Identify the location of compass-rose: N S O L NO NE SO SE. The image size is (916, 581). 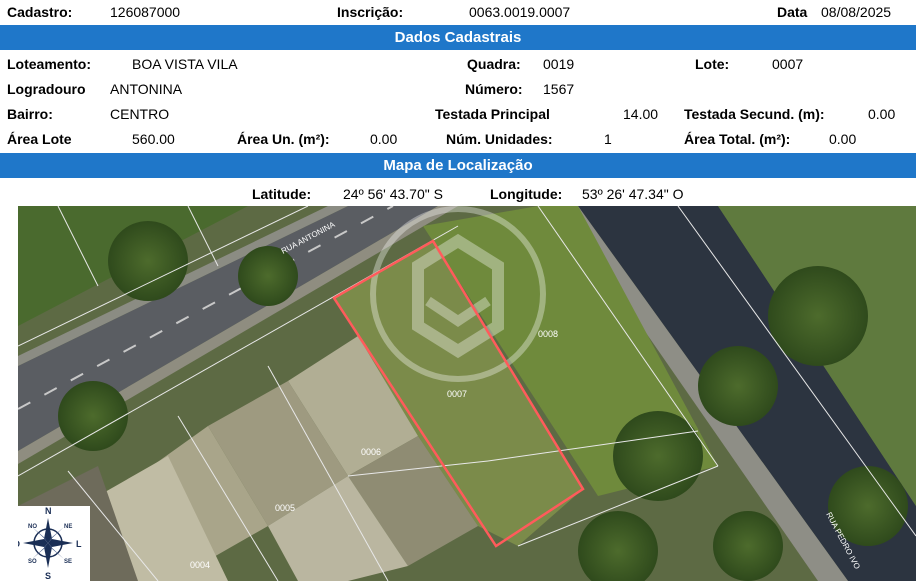
(54, 543).